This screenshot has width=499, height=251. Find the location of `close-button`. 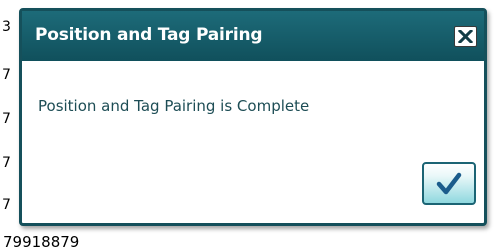

close-button is located at coordinates (465, 36).